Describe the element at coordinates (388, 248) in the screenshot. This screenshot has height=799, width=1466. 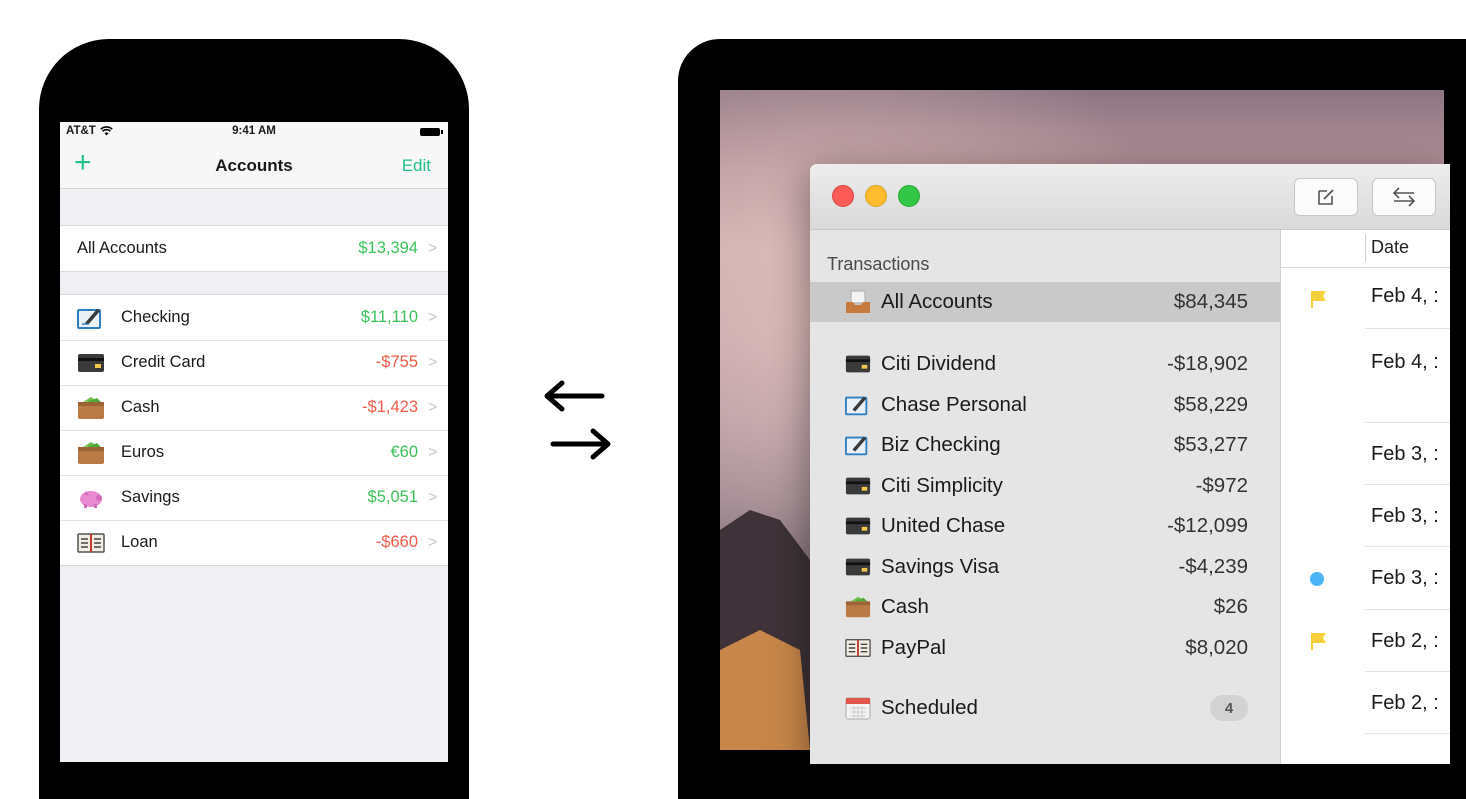
I see `list-item-amount: $13,394` at that location.